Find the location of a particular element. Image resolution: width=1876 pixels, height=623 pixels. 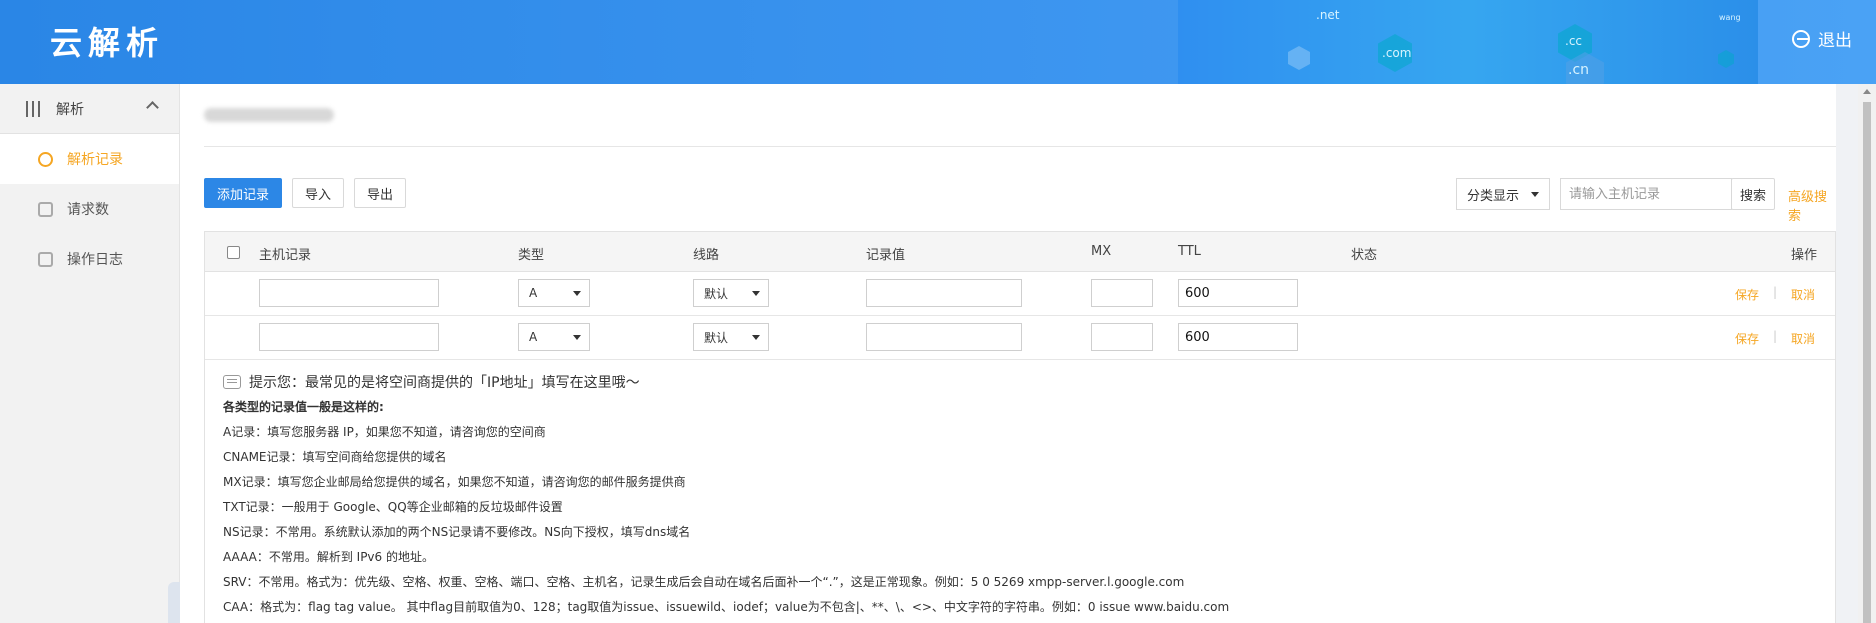

sidebar-item-logs: 操作日志 is located at coordinates (89, 259).